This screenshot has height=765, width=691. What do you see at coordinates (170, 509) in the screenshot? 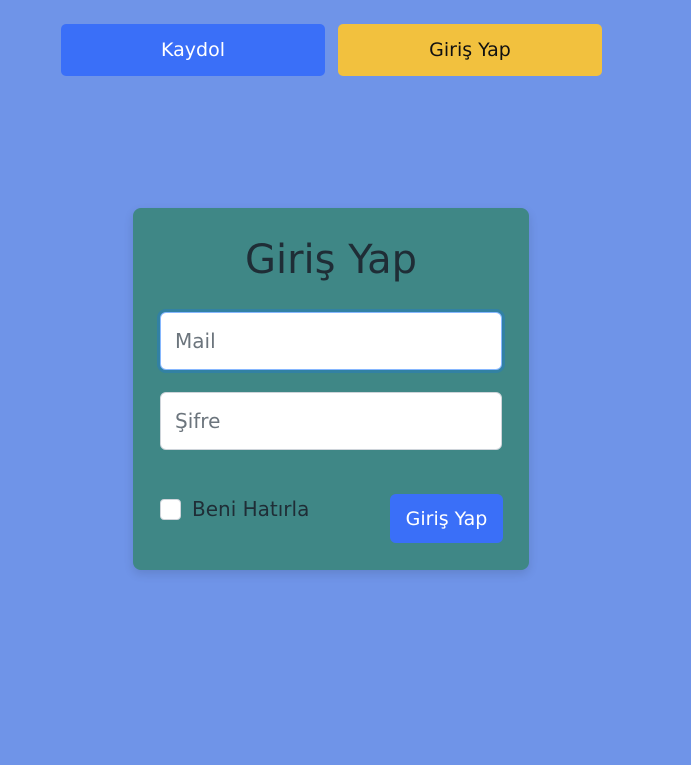
I see `remember-checkbox` at bounding box center [170, 509].